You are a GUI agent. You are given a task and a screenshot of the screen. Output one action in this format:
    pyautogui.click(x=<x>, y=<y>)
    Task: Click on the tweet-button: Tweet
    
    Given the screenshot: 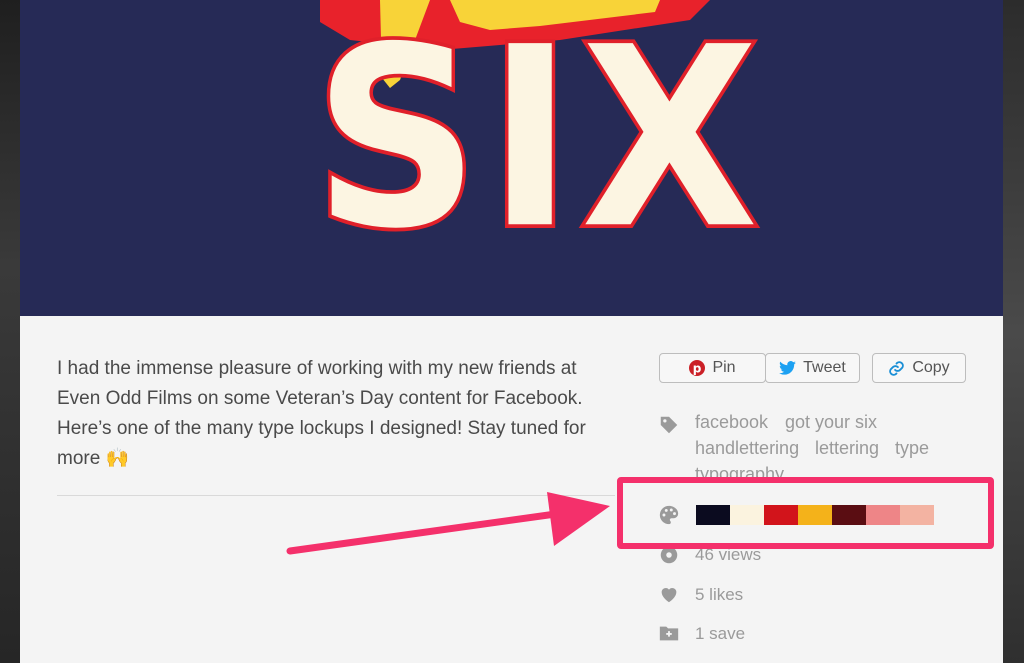 What is the action you would take?
    pyautogui.click(x=812, y=368)
    